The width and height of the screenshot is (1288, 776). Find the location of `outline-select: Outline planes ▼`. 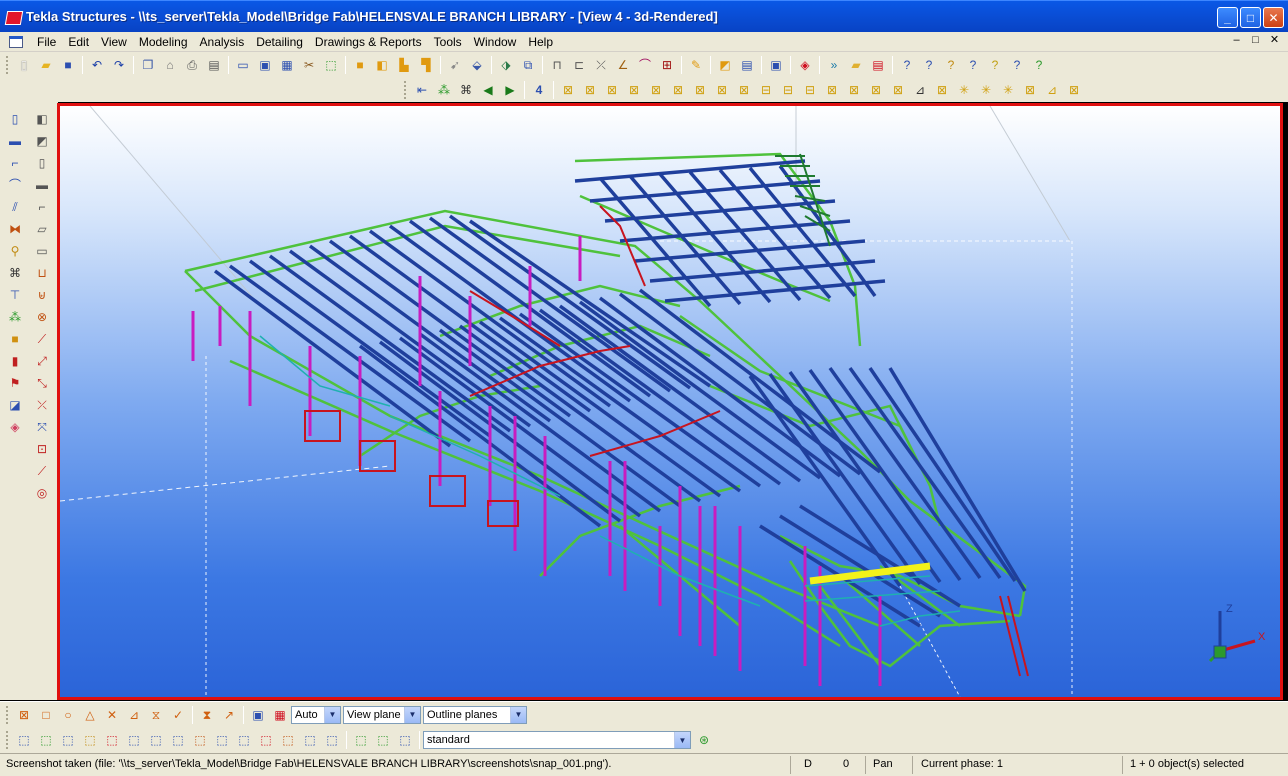

outline-select: Outline planes ▼ is located at coordinates (475, 714).